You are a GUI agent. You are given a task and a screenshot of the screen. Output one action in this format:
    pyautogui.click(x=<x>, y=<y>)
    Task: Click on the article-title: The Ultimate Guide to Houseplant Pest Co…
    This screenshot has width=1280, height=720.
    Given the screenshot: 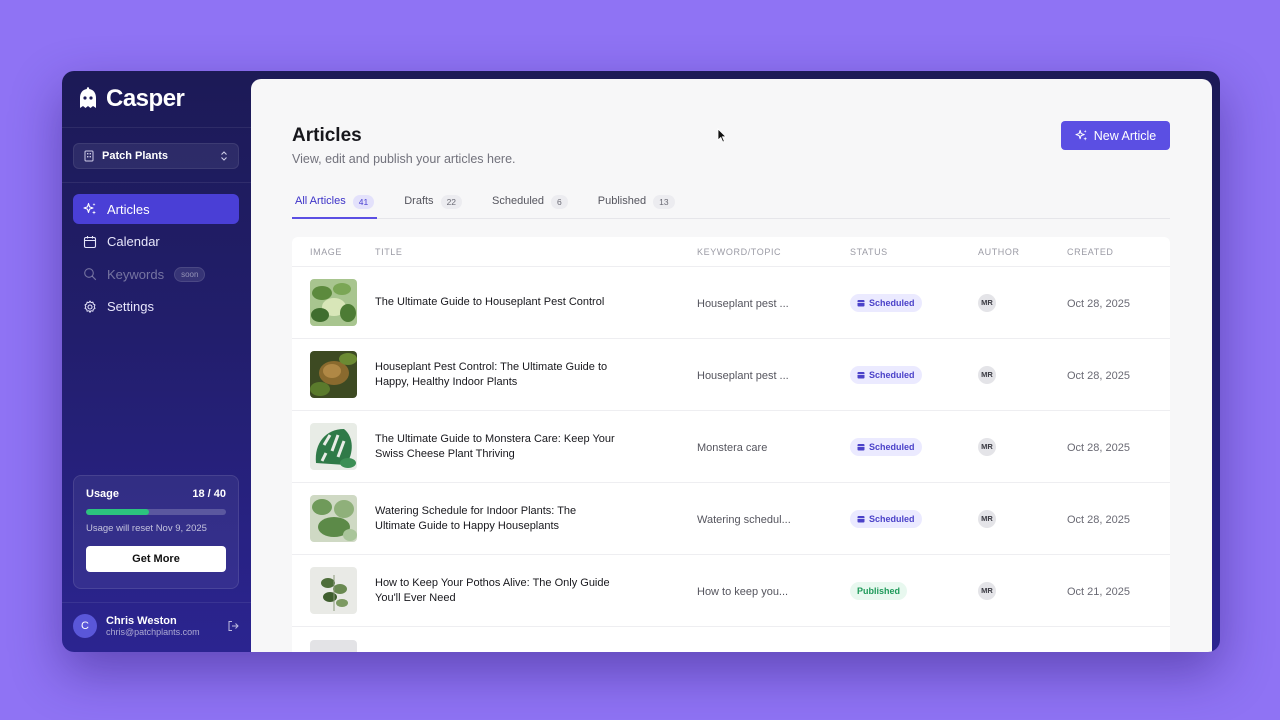 What is the action you would take?
    pyautogui.click(x=490, y=302)
    